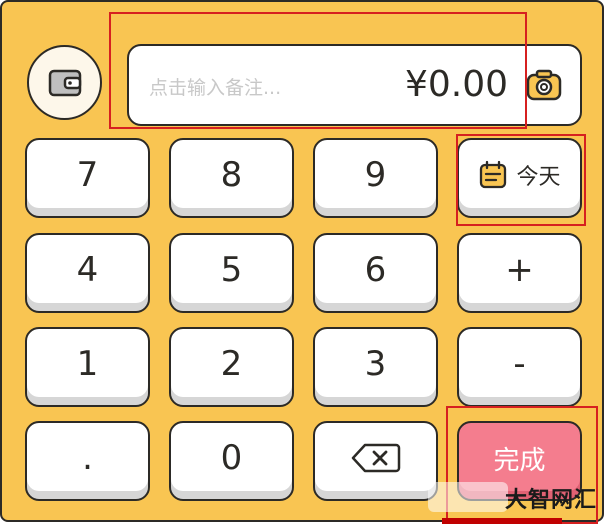 The image size is (607, 524). I want to click on key-8: 8, so click(231, 178).